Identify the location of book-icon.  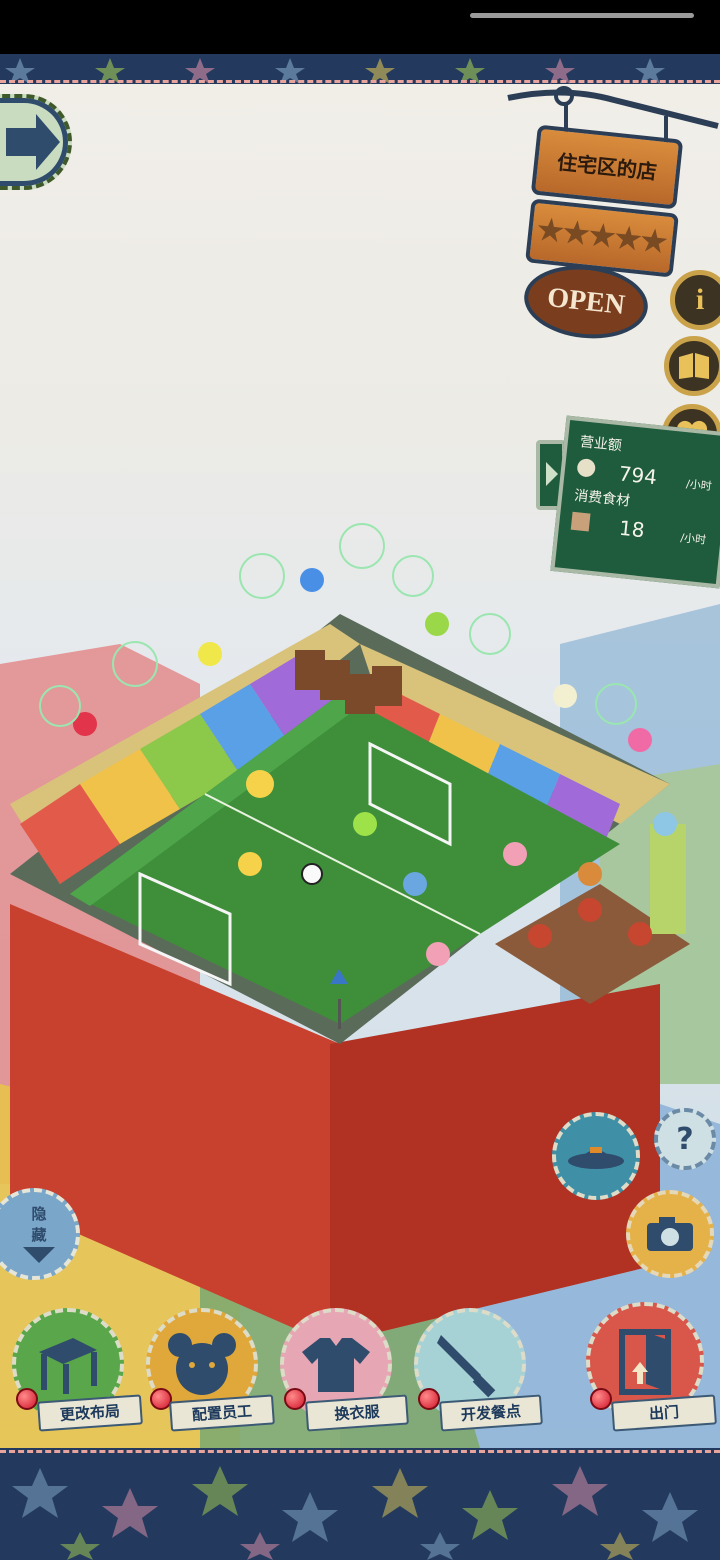
(694, 366).